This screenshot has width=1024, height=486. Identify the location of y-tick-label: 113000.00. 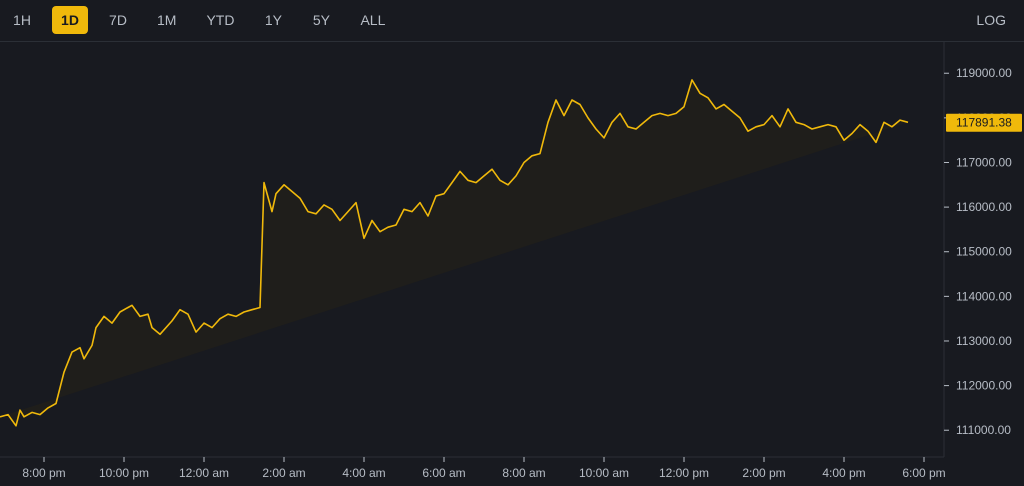
(984, 341).